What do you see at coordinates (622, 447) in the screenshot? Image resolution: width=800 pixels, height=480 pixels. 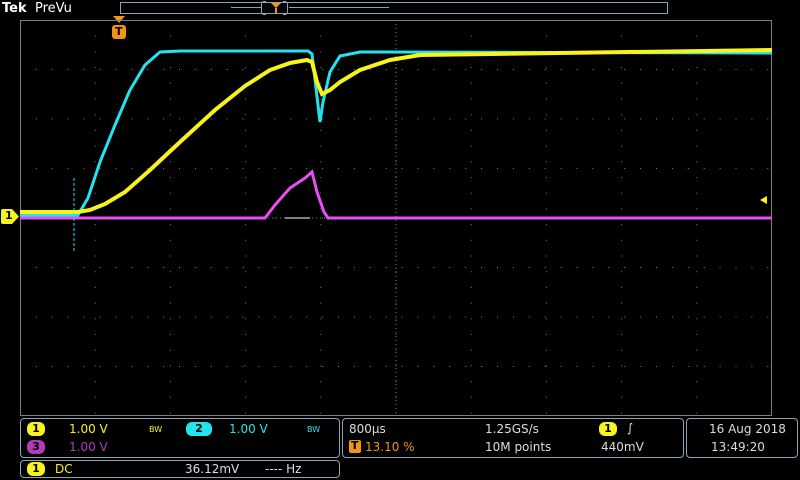 I see `trigger-level: 440mV` at bounding box center [622, 447].